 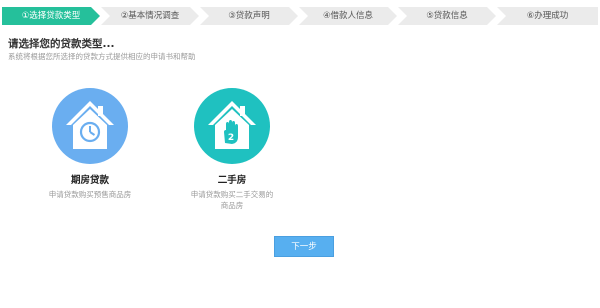 I want to click on option-presale-loan: 期房贷款 申请贷款购买预售商品房, so click(x=90, y=144).